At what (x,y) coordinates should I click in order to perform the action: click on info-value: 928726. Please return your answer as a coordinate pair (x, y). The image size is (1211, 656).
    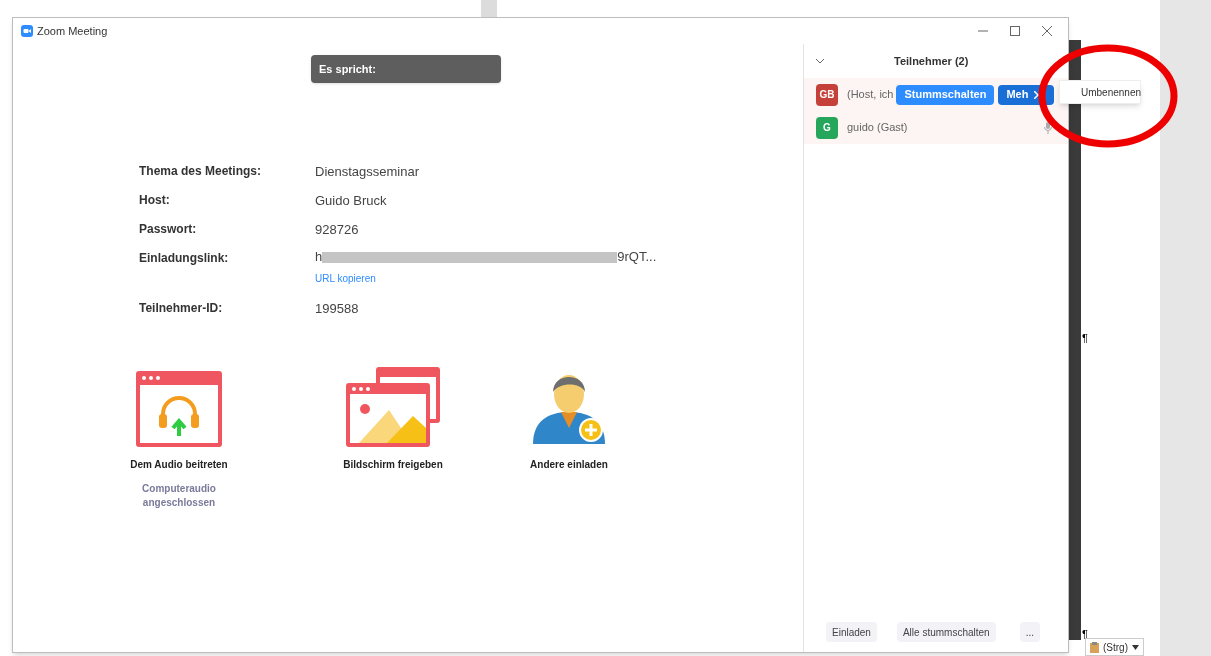
    Looking at the image, I should click on (337, 230).